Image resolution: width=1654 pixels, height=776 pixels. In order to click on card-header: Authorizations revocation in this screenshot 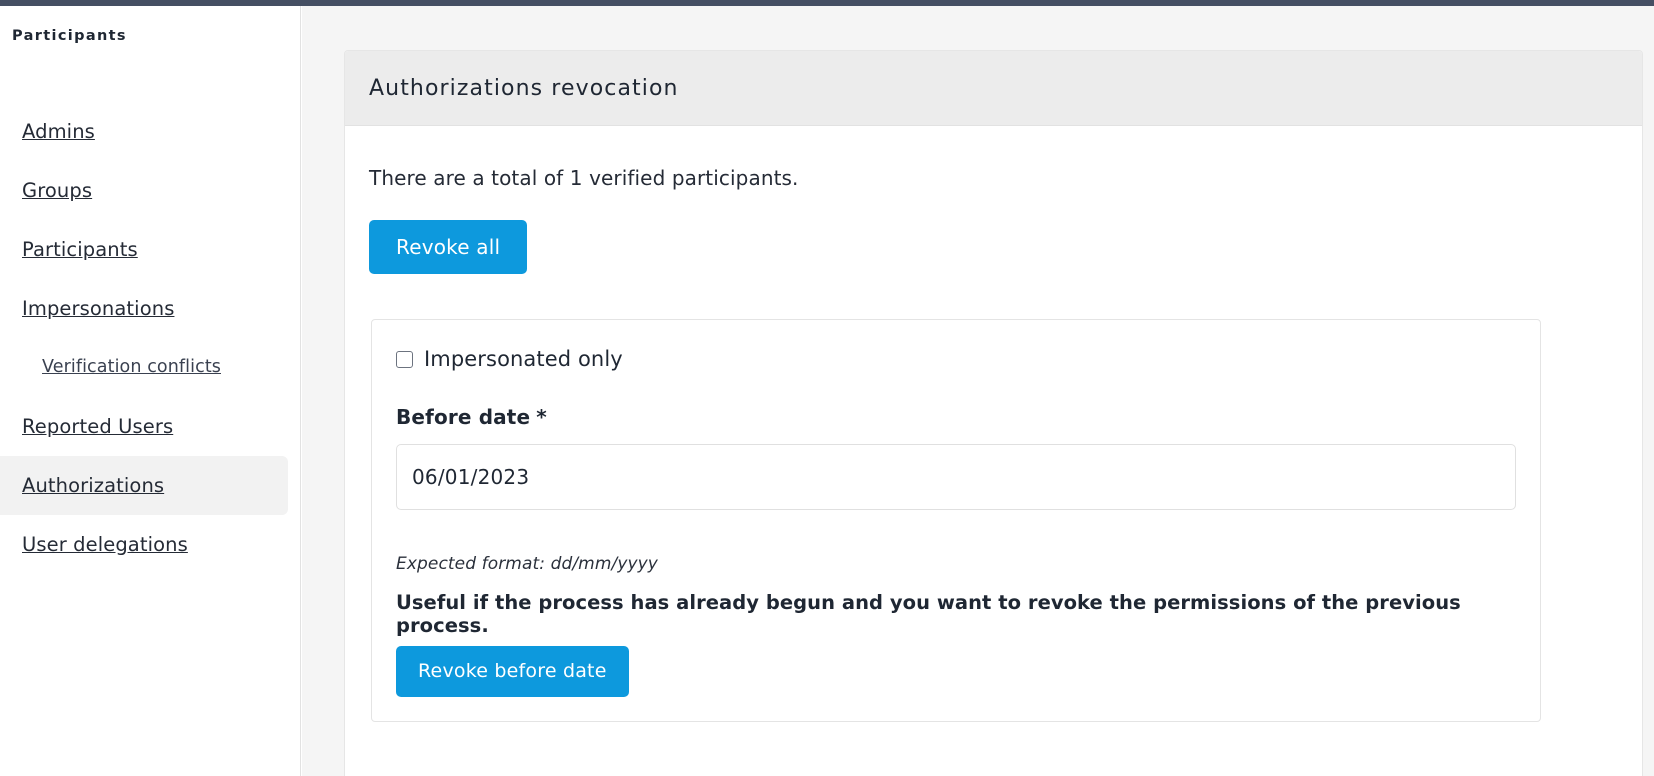, I will do `click(993, 88)`.